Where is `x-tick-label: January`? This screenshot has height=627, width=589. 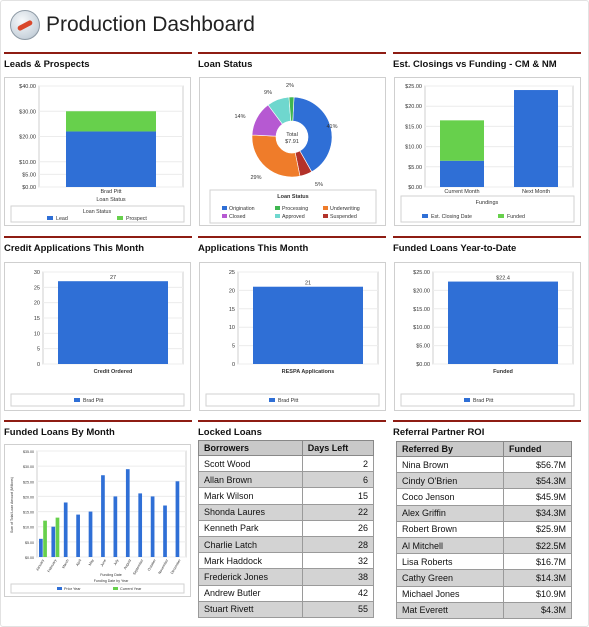 x-tick-label: January is located at coordinates (40, 564).